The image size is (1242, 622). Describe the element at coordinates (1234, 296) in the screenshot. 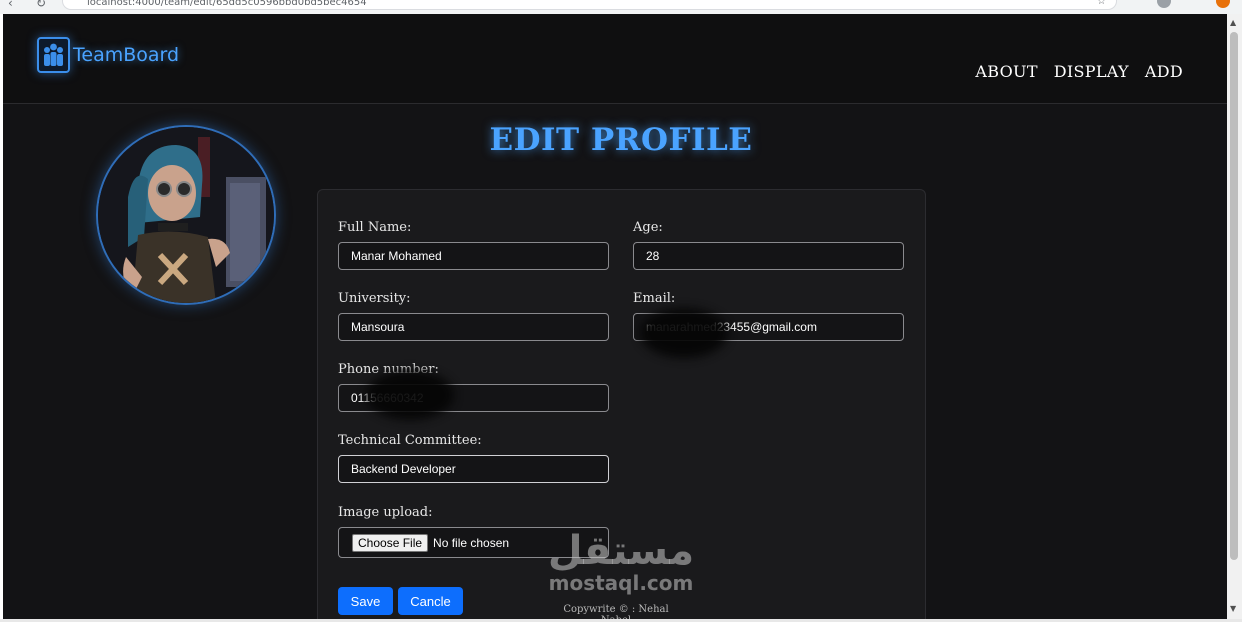

I see `scroll-thumb` at that location.